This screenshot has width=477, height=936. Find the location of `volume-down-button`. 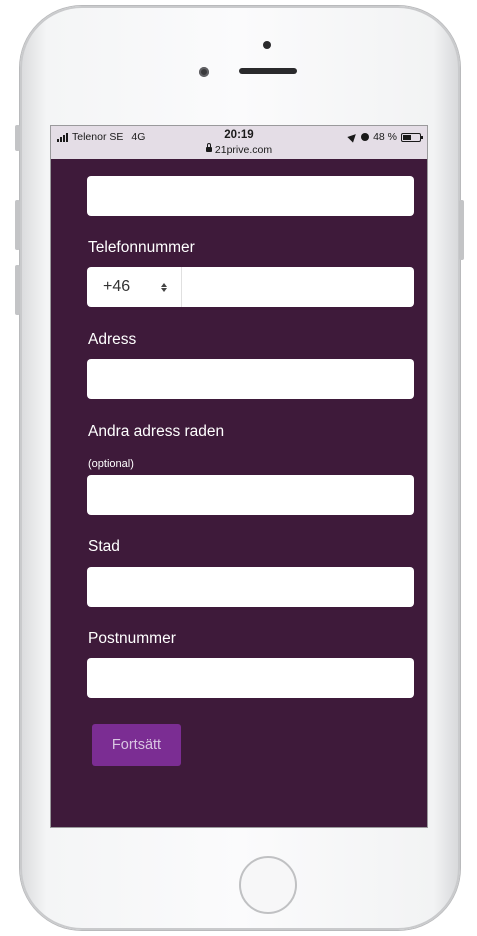

volume-down-button is located at coordinates (17, 290).